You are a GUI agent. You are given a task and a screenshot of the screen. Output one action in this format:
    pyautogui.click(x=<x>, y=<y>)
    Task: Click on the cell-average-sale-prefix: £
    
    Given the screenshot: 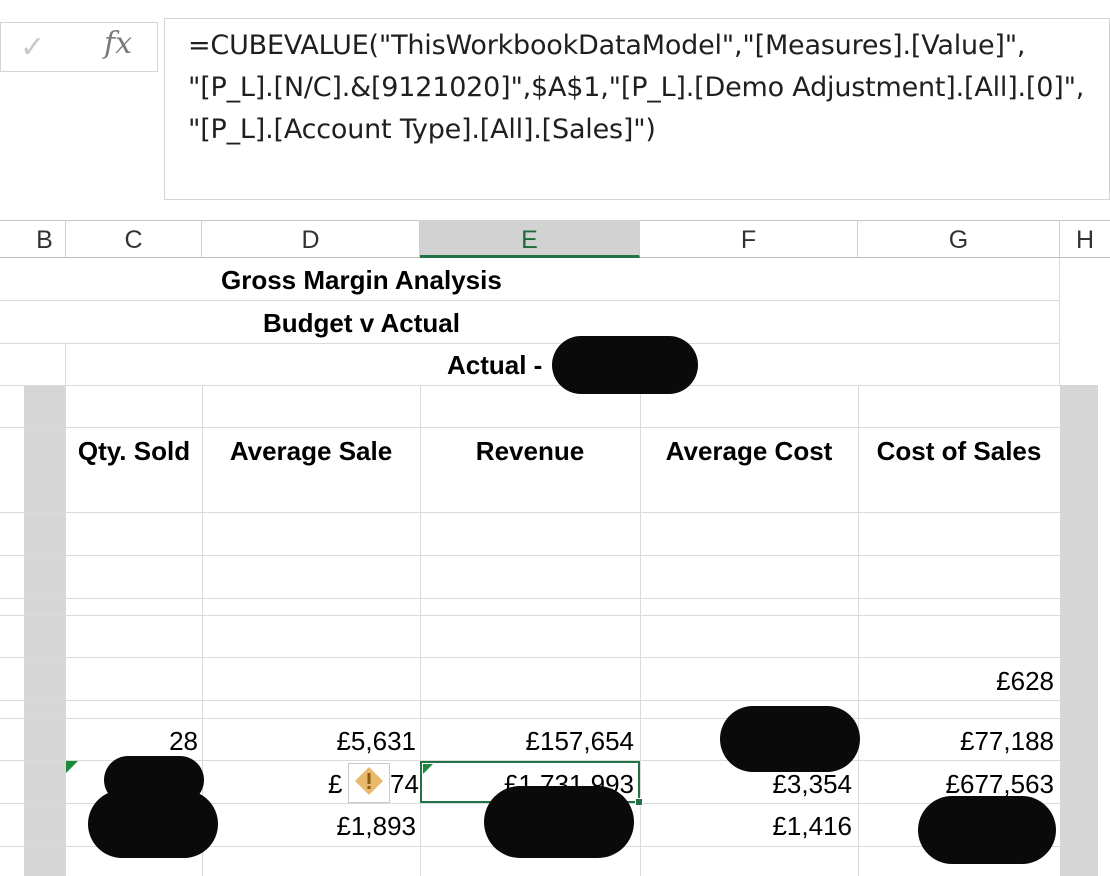 What is the action you would take?
    pyautogui.click(x=335, y=784)
    